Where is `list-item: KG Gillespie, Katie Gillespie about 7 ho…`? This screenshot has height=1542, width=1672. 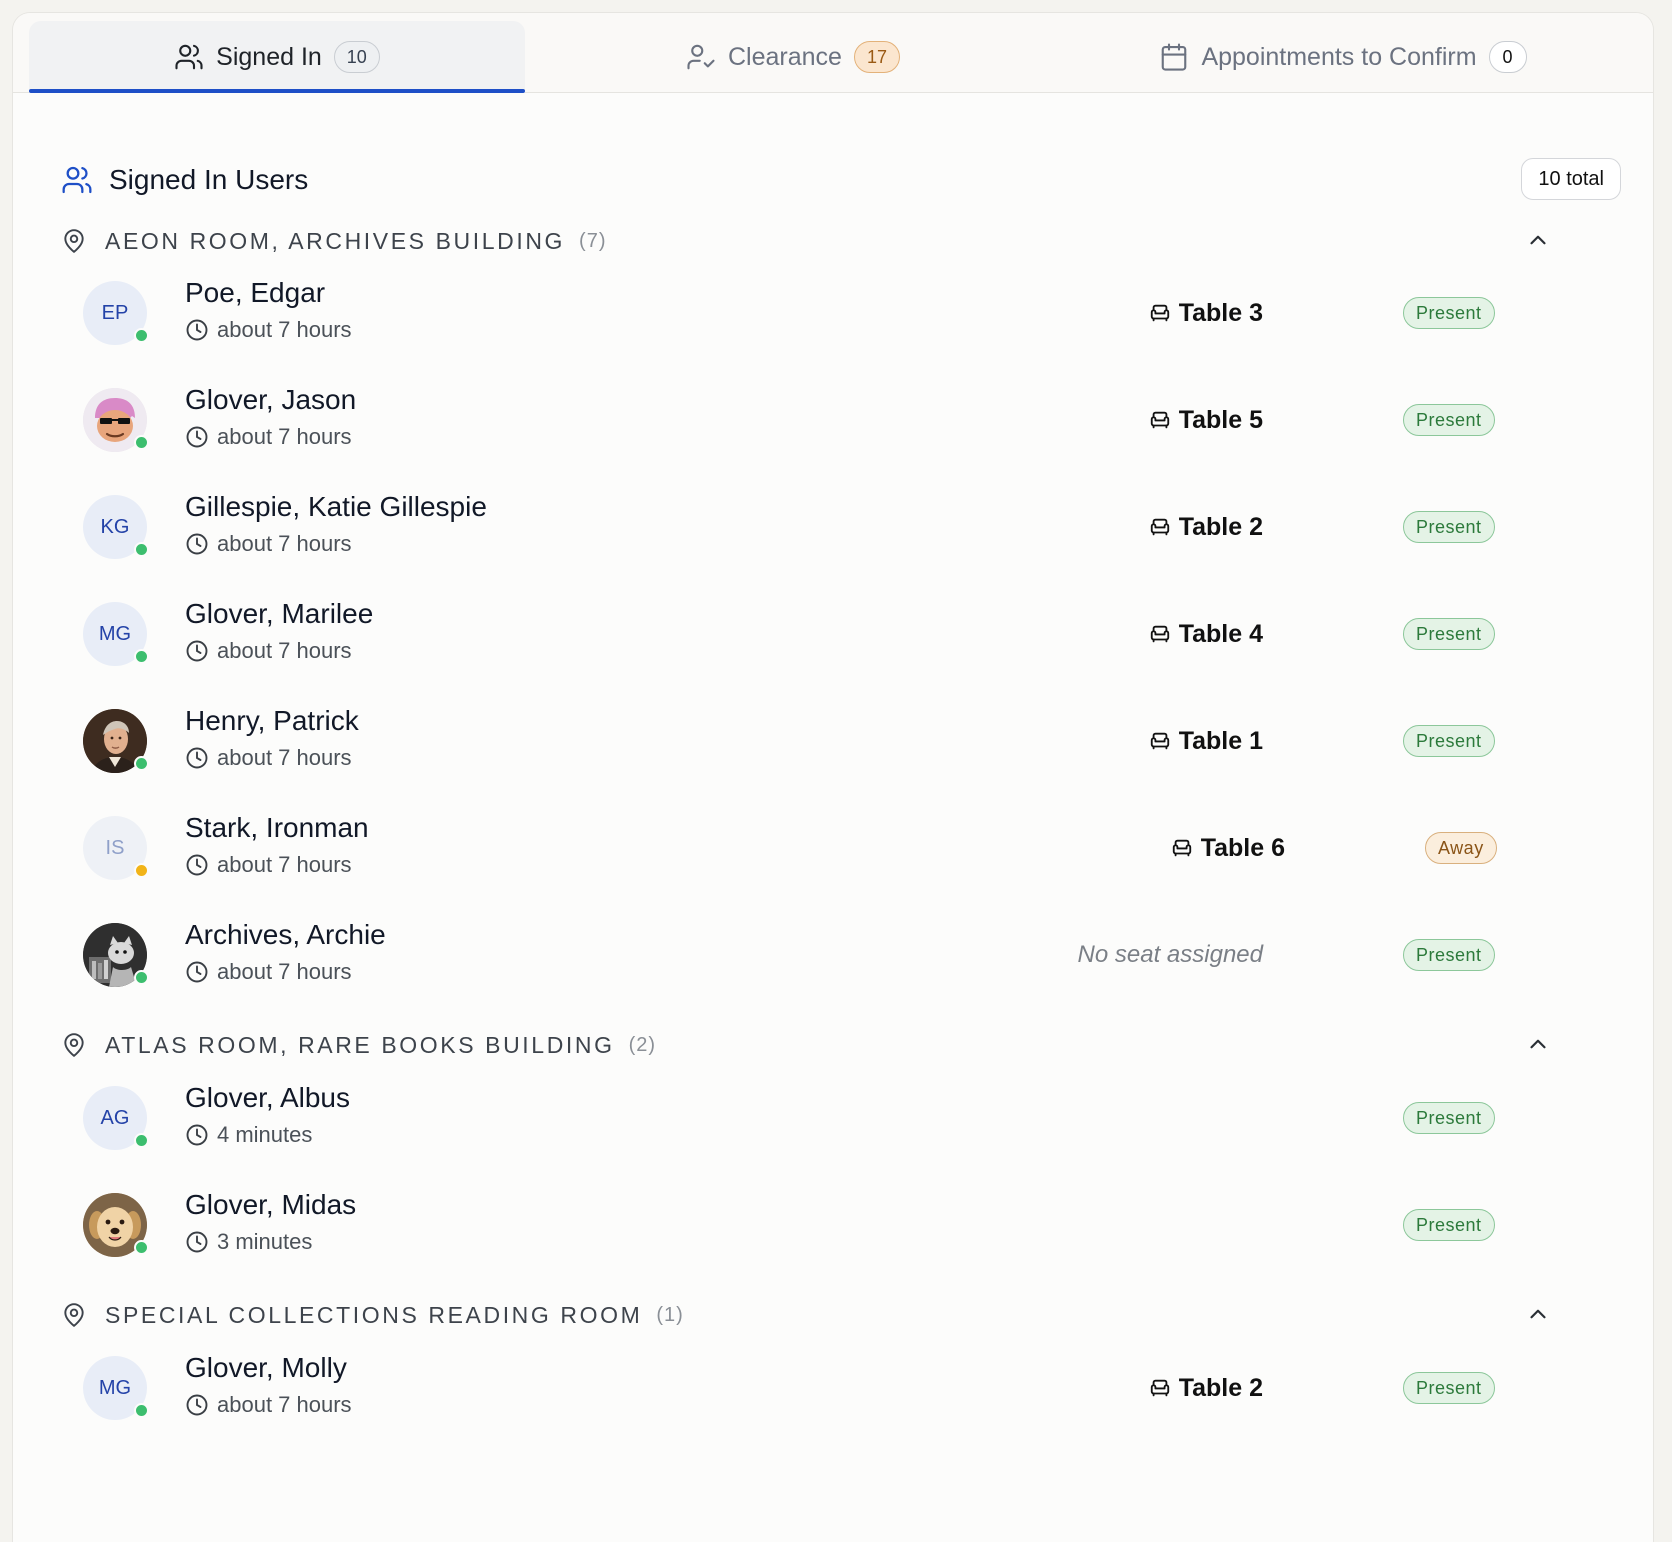 list-item: KG Gillespie, Katie Gillespie about 7 ho… is located at coordinates (793, 526).